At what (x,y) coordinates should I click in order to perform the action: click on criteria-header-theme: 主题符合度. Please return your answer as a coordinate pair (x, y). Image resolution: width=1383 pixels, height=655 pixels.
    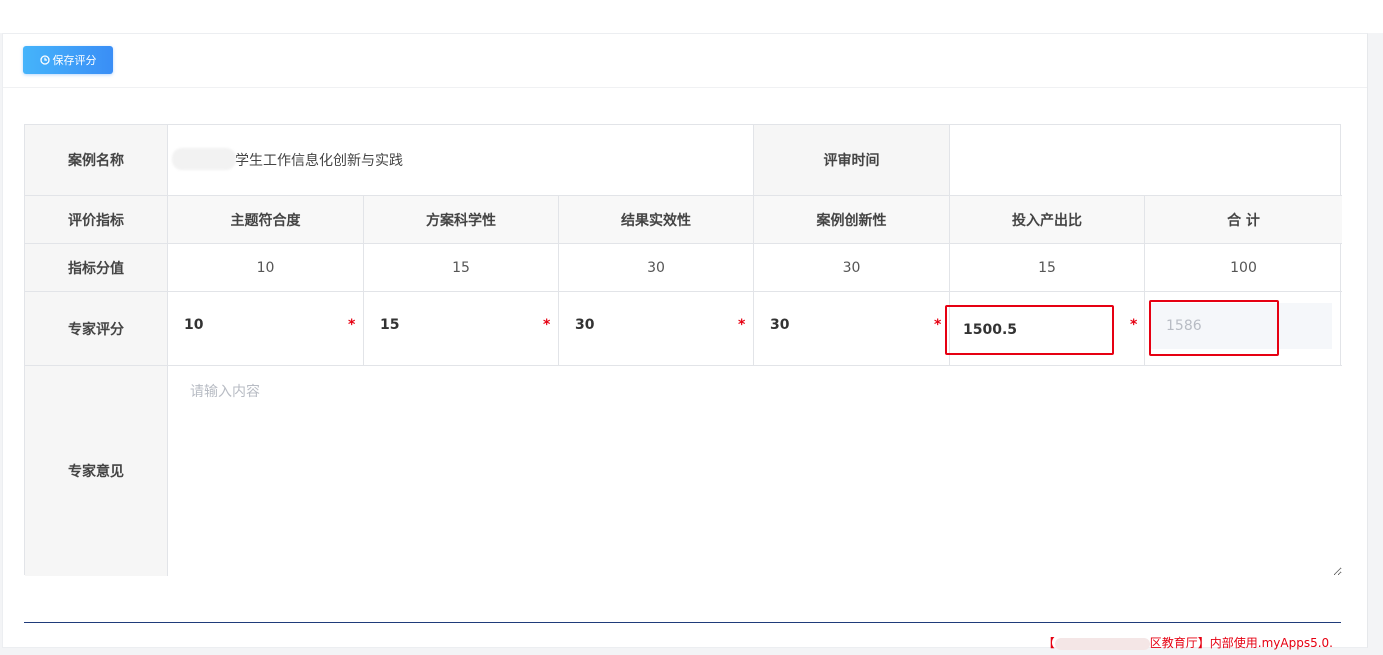
    Looking at the image, I should click on (266, 220).